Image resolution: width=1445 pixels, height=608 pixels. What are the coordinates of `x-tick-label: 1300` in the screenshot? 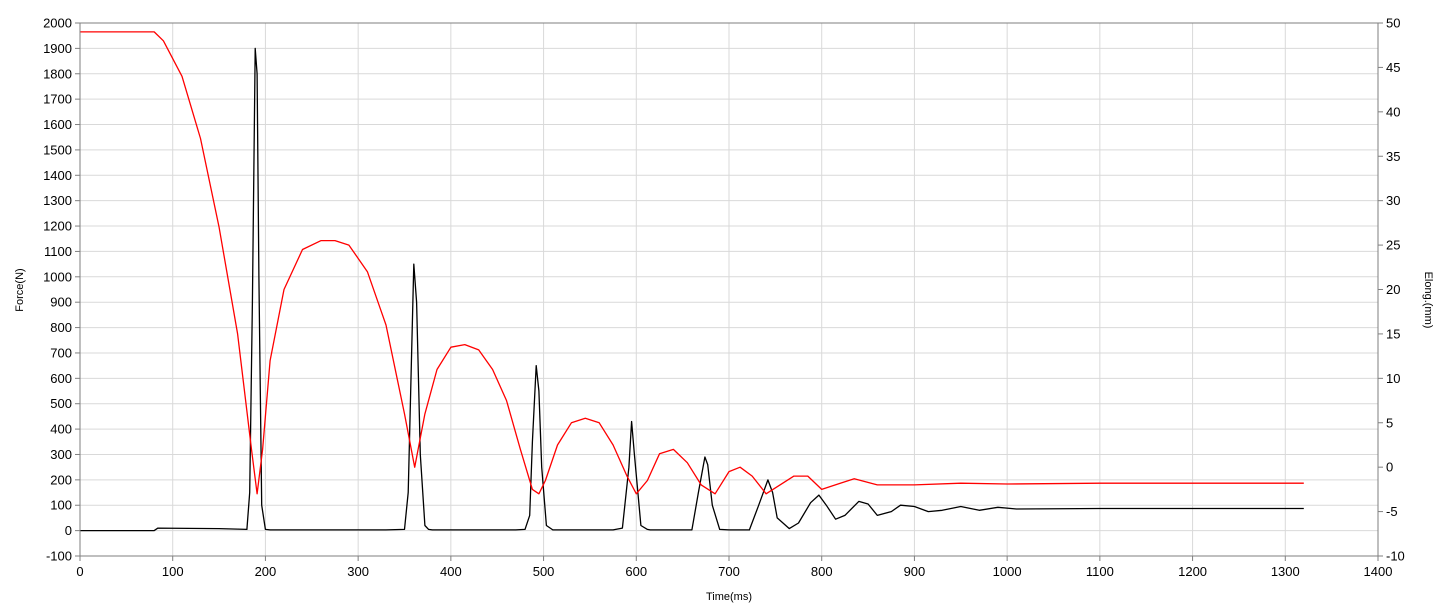 It's located at (1285, 571).